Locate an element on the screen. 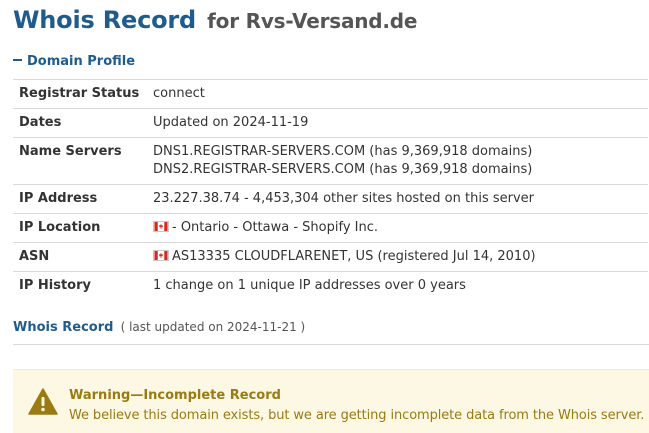  domain-profile-toggle: Domain Profile is located at coordinates (74, 61).